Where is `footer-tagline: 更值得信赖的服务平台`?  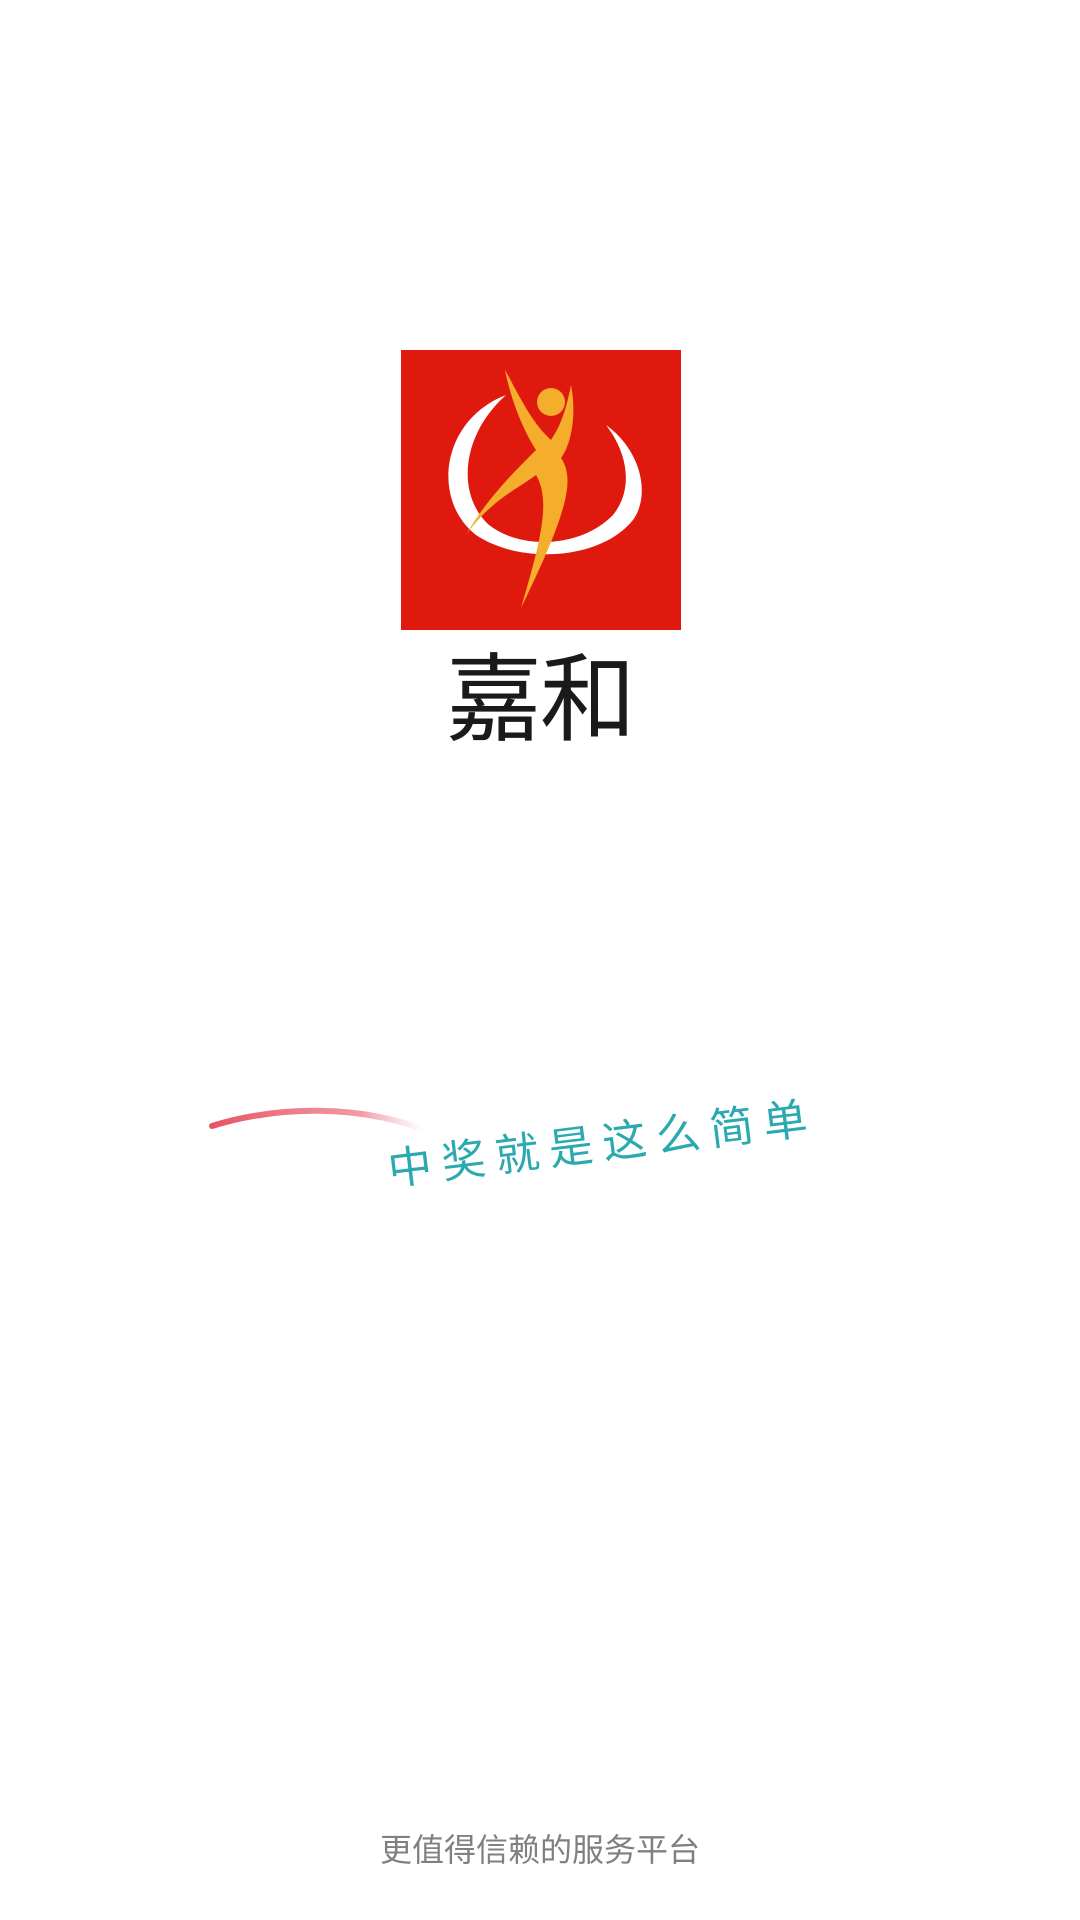 footer-tagline: 更值得信赖的服务平台 is located at coordinates (539, 1850).